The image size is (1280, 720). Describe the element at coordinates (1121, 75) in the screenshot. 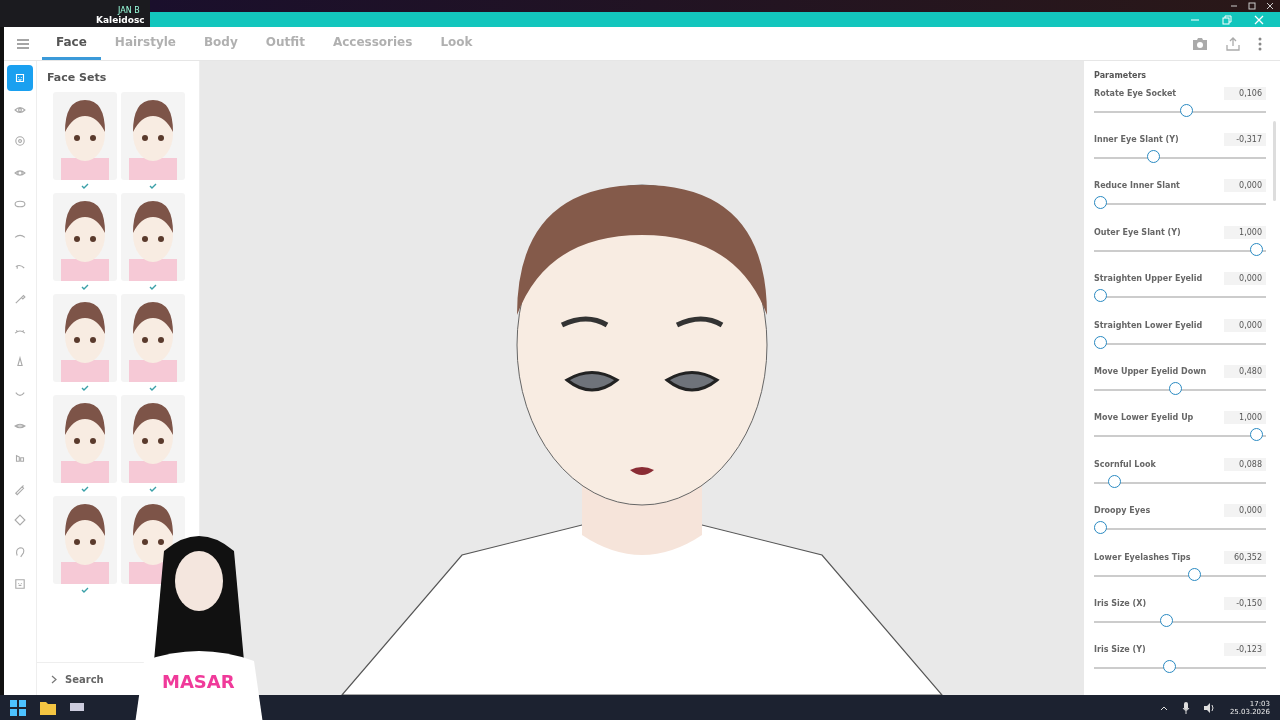

I see `panel-title: Parameters` at that location.